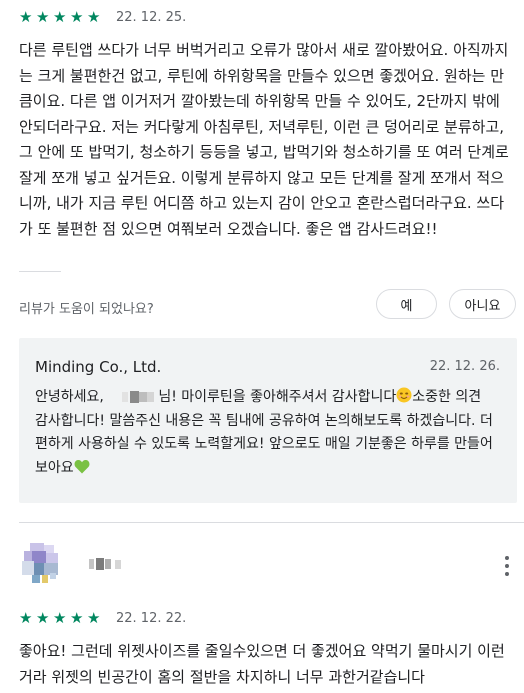 The width and height of the screenshot is (524, 693). I want to click on helpful-no-button: 아니요, so click(482, 304).